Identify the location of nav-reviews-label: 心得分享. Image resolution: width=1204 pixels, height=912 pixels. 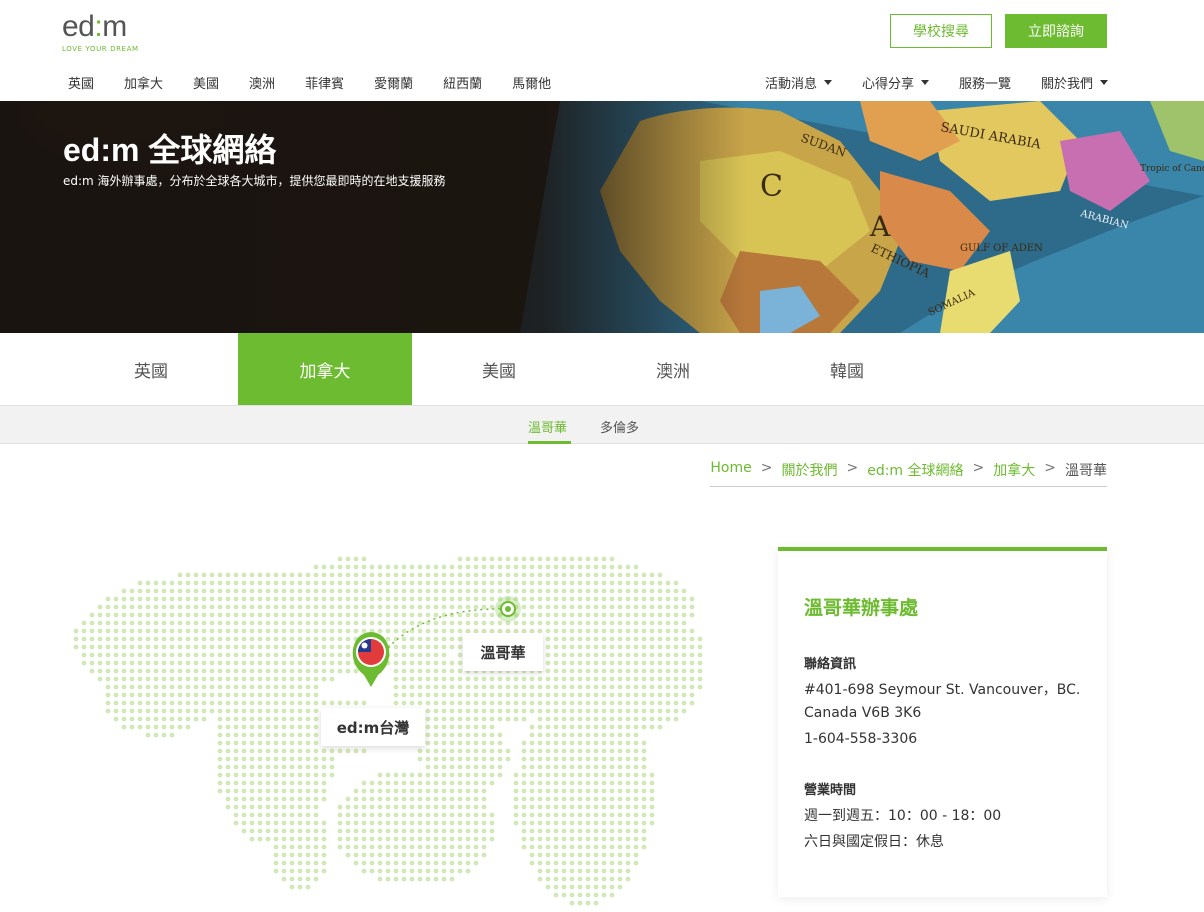
(887, 84).